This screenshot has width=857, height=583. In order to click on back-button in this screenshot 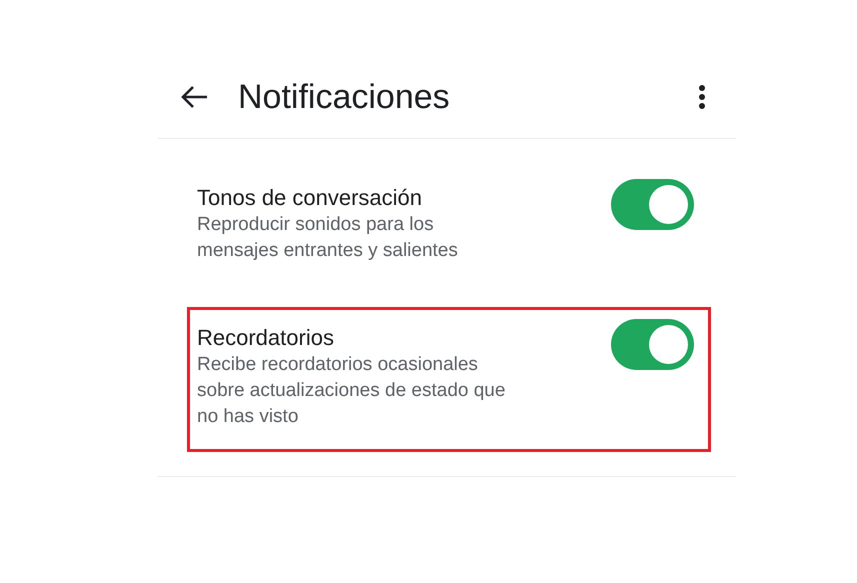, I will do `click(194, 97)`.